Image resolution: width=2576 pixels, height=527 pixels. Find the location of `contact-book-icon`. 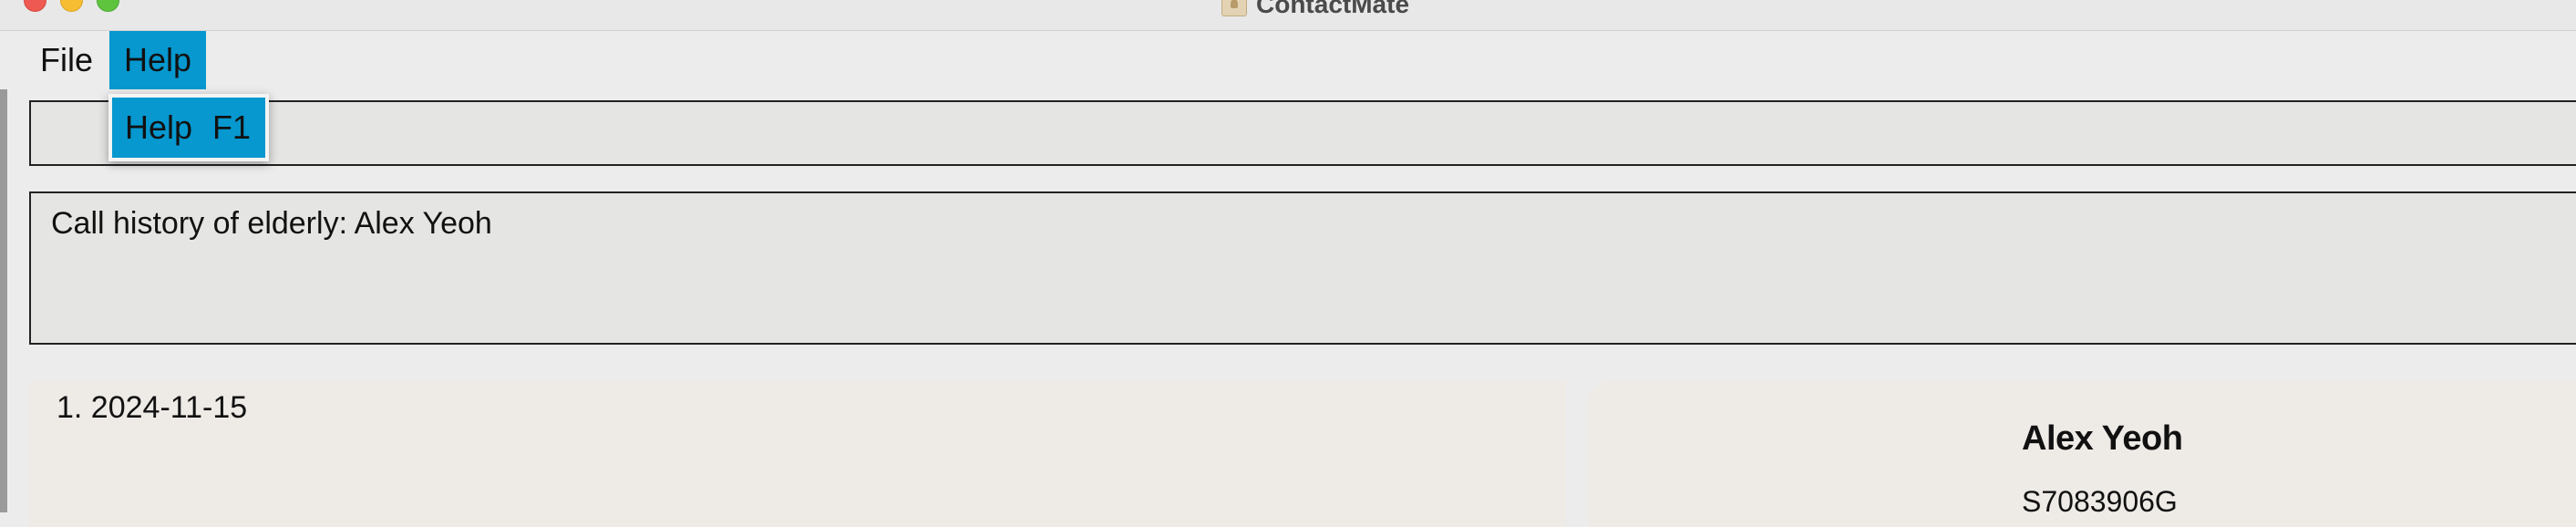

contact-book-icon is located at coordinates (1234, 8).